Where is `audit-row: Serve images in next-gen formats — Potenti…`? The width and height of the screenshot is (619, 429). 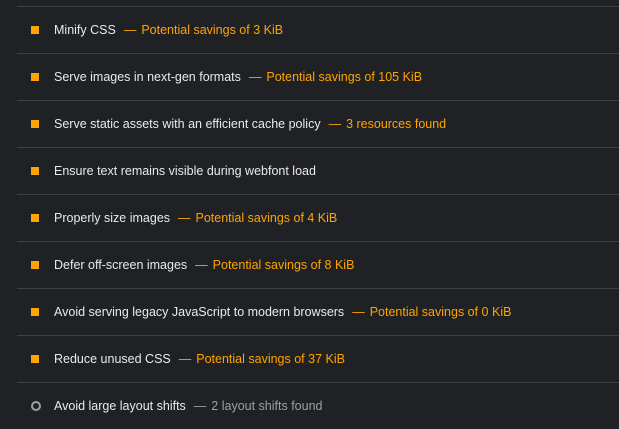 audit-row: Serve images in next-gen formats — Potenti… is located at coordinates (318, 77).